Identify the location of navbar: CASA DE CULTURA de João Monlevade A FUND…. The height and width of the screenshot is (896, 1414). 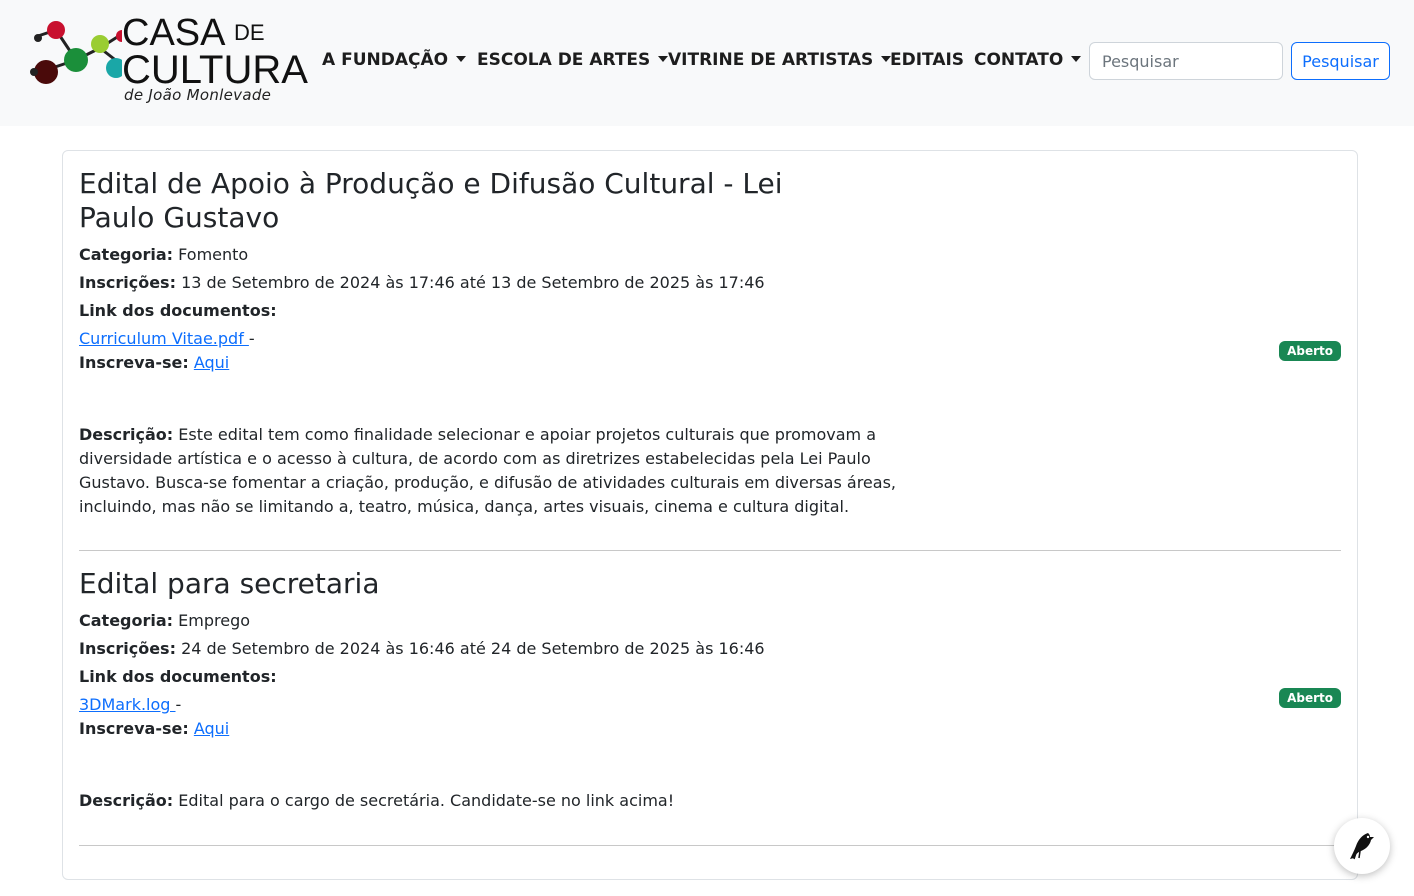
(707, 63).